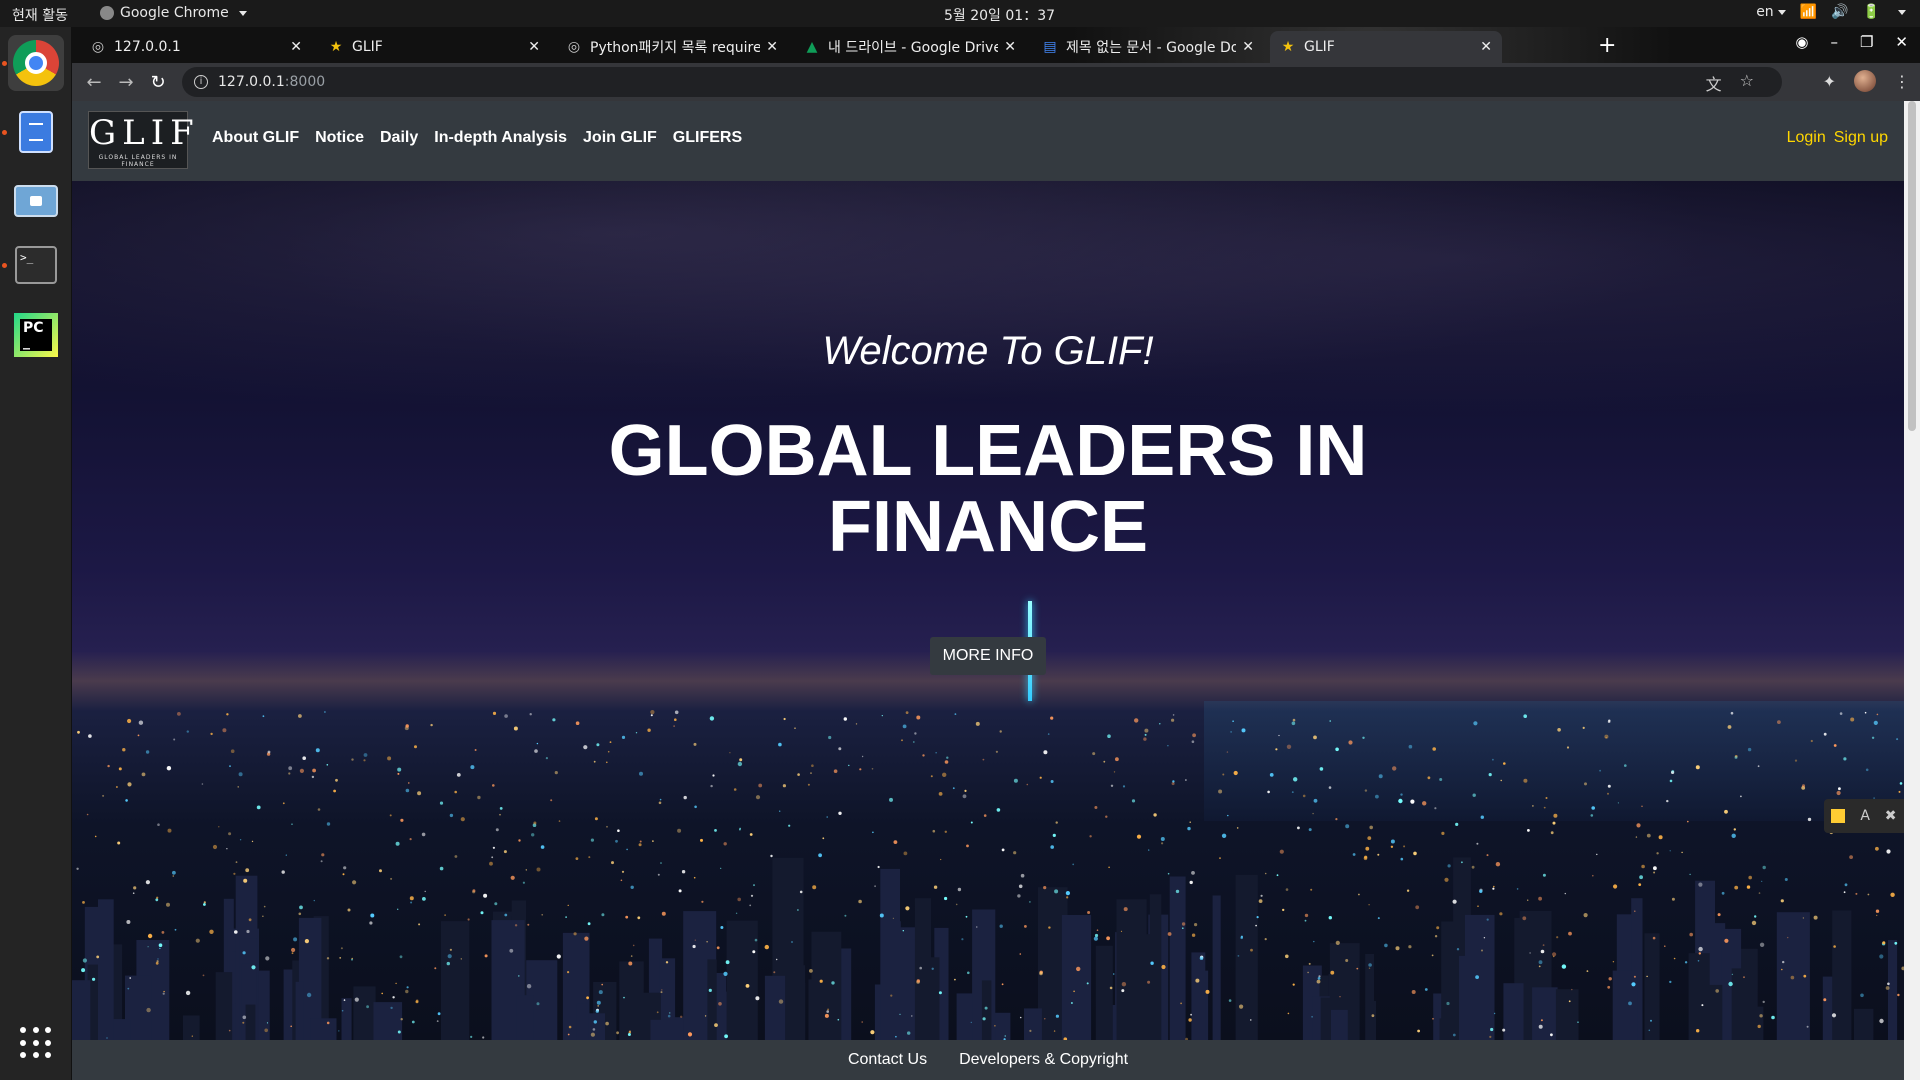 This screenshot has height=1080, width=1920. Describe the element at coordinates (138, 161) in the screenshot. I see `logo-subtext: GLOBAL LEADERS IN FINANCE` at that location.